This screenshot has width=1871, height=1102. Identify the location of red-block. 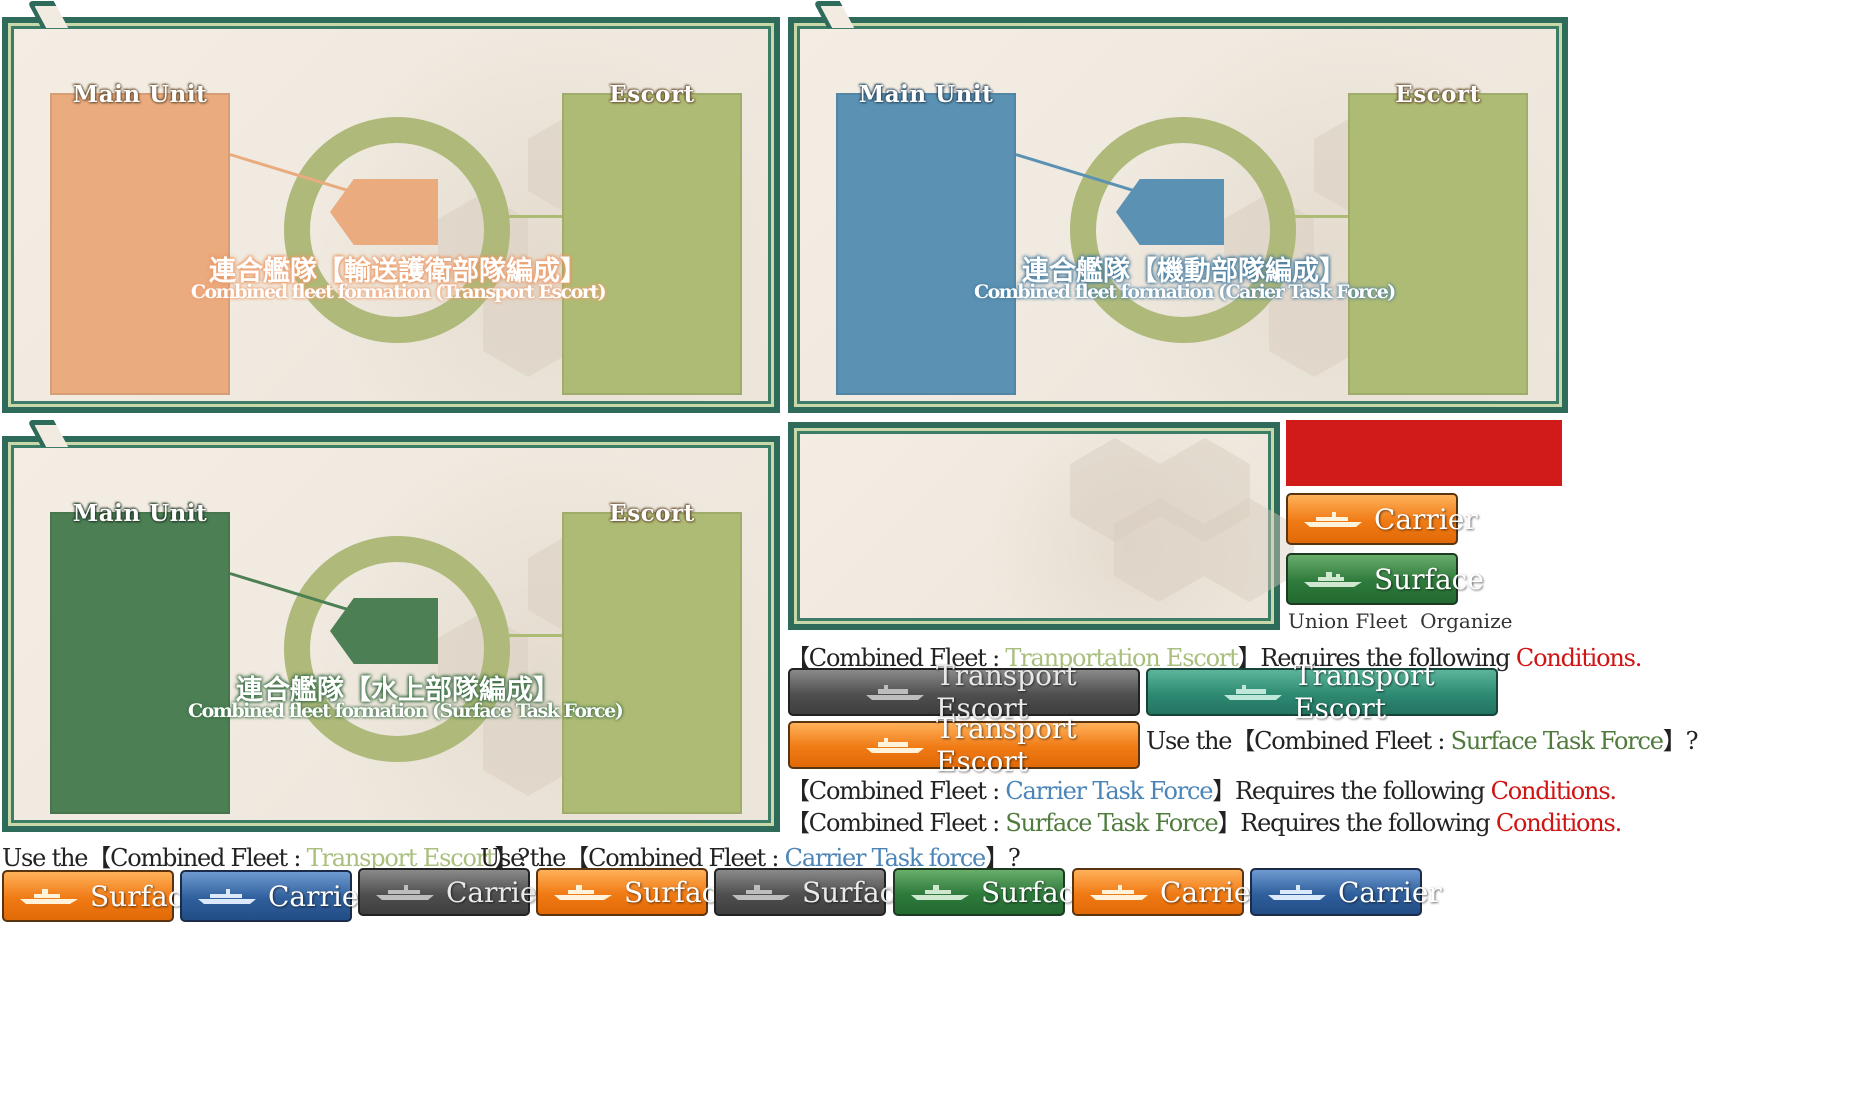
(1424, 453).